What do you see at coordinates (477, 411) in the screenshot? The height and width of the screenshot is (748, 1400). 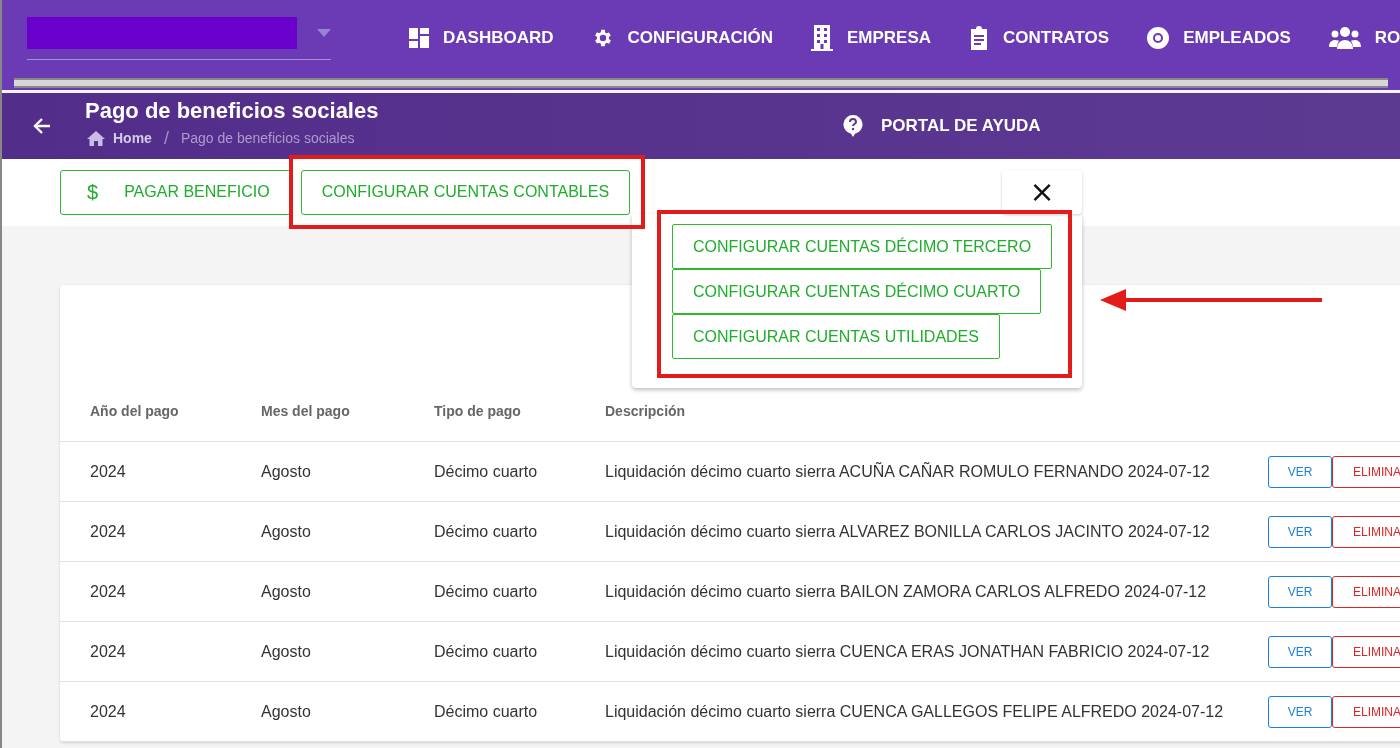 I see `column-header: Tipo de pago` at bounding box center [477, 411].